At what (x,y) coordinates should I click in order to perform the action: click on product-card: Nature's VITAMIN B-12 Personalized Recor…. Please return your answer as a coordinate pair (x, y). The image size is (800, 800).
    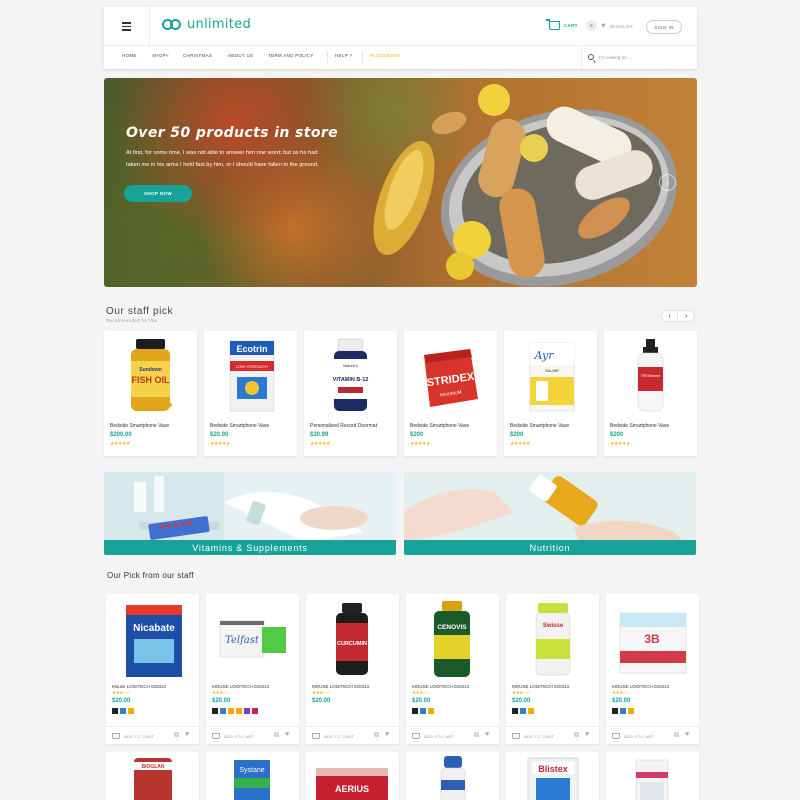
    Looking at the image, I should click on (350, 393).